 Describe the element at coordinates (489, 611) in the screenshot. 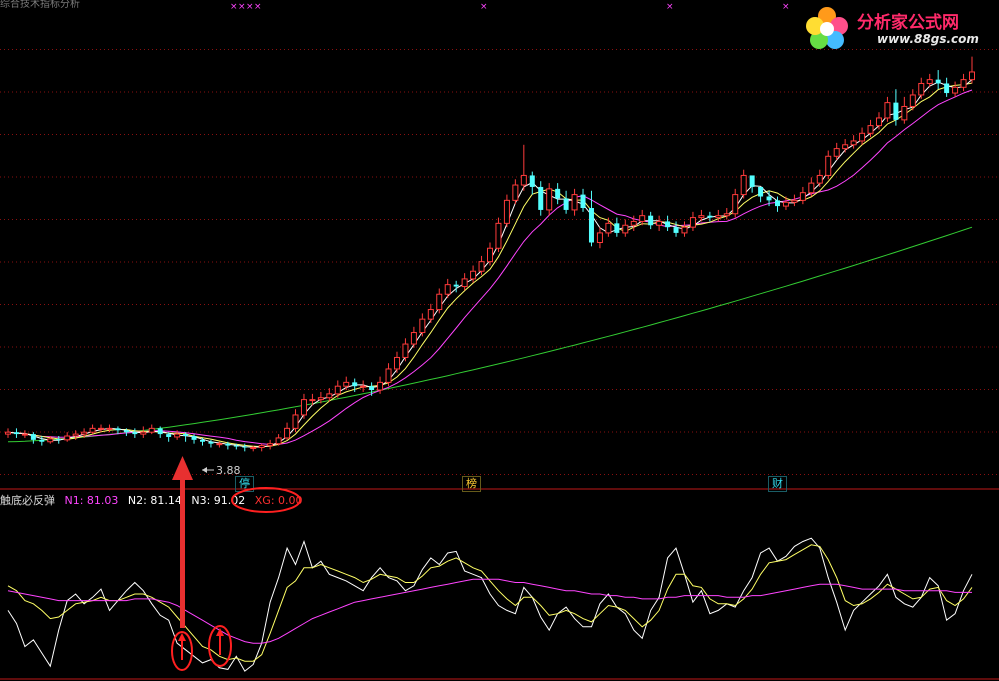

I see `n3-line` at that location.